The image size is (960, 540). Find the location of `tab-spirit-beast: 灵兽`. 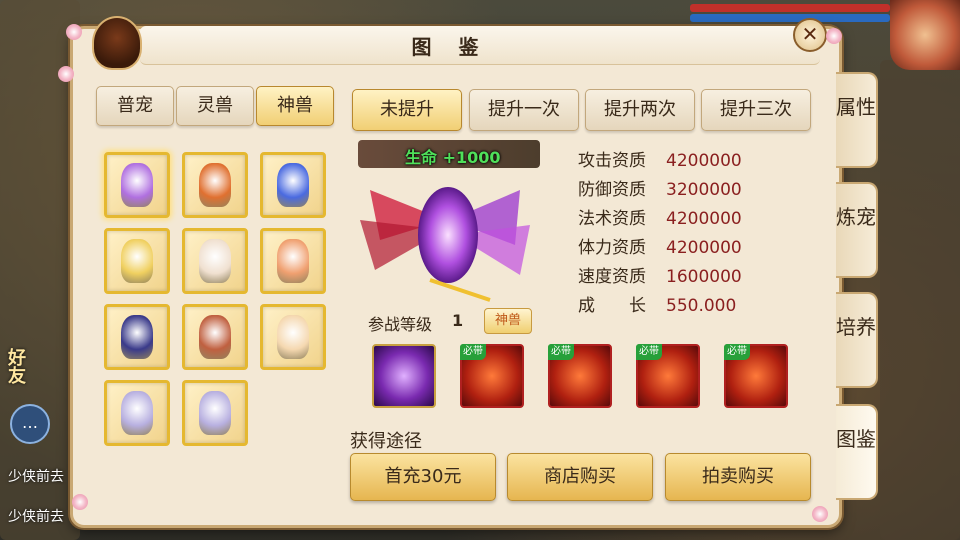

tab-spirit-beast: 灵兽 is located at coordinates (215, 106).